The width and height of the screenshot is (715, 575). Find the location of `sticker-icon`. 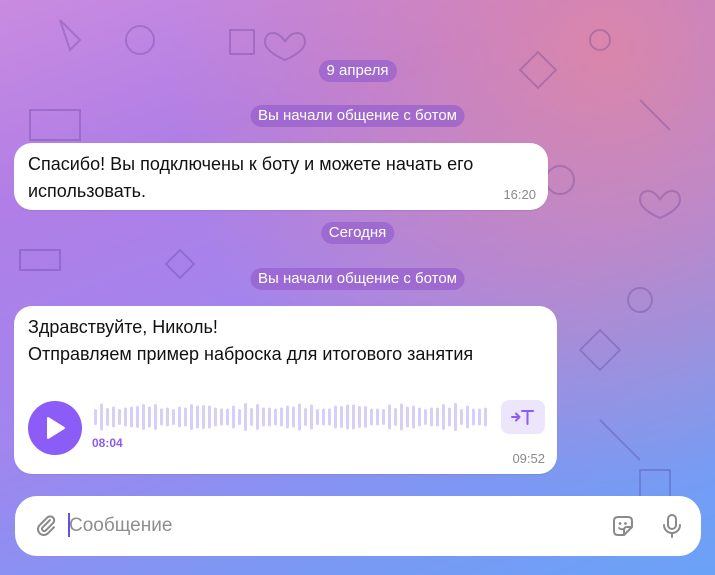

sticker-icon is located at coordinates (623, 526).